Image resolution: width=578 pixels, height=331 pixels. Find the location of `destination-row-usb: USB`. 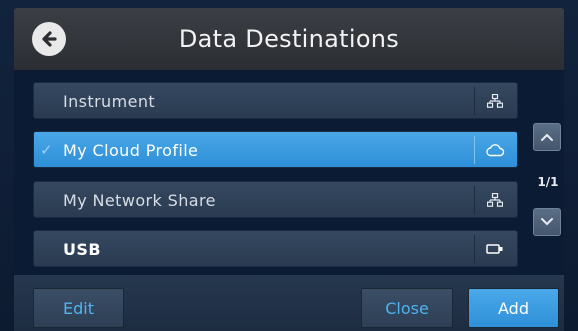

destination-row-usb: USB is located at coordinates (275, 248).